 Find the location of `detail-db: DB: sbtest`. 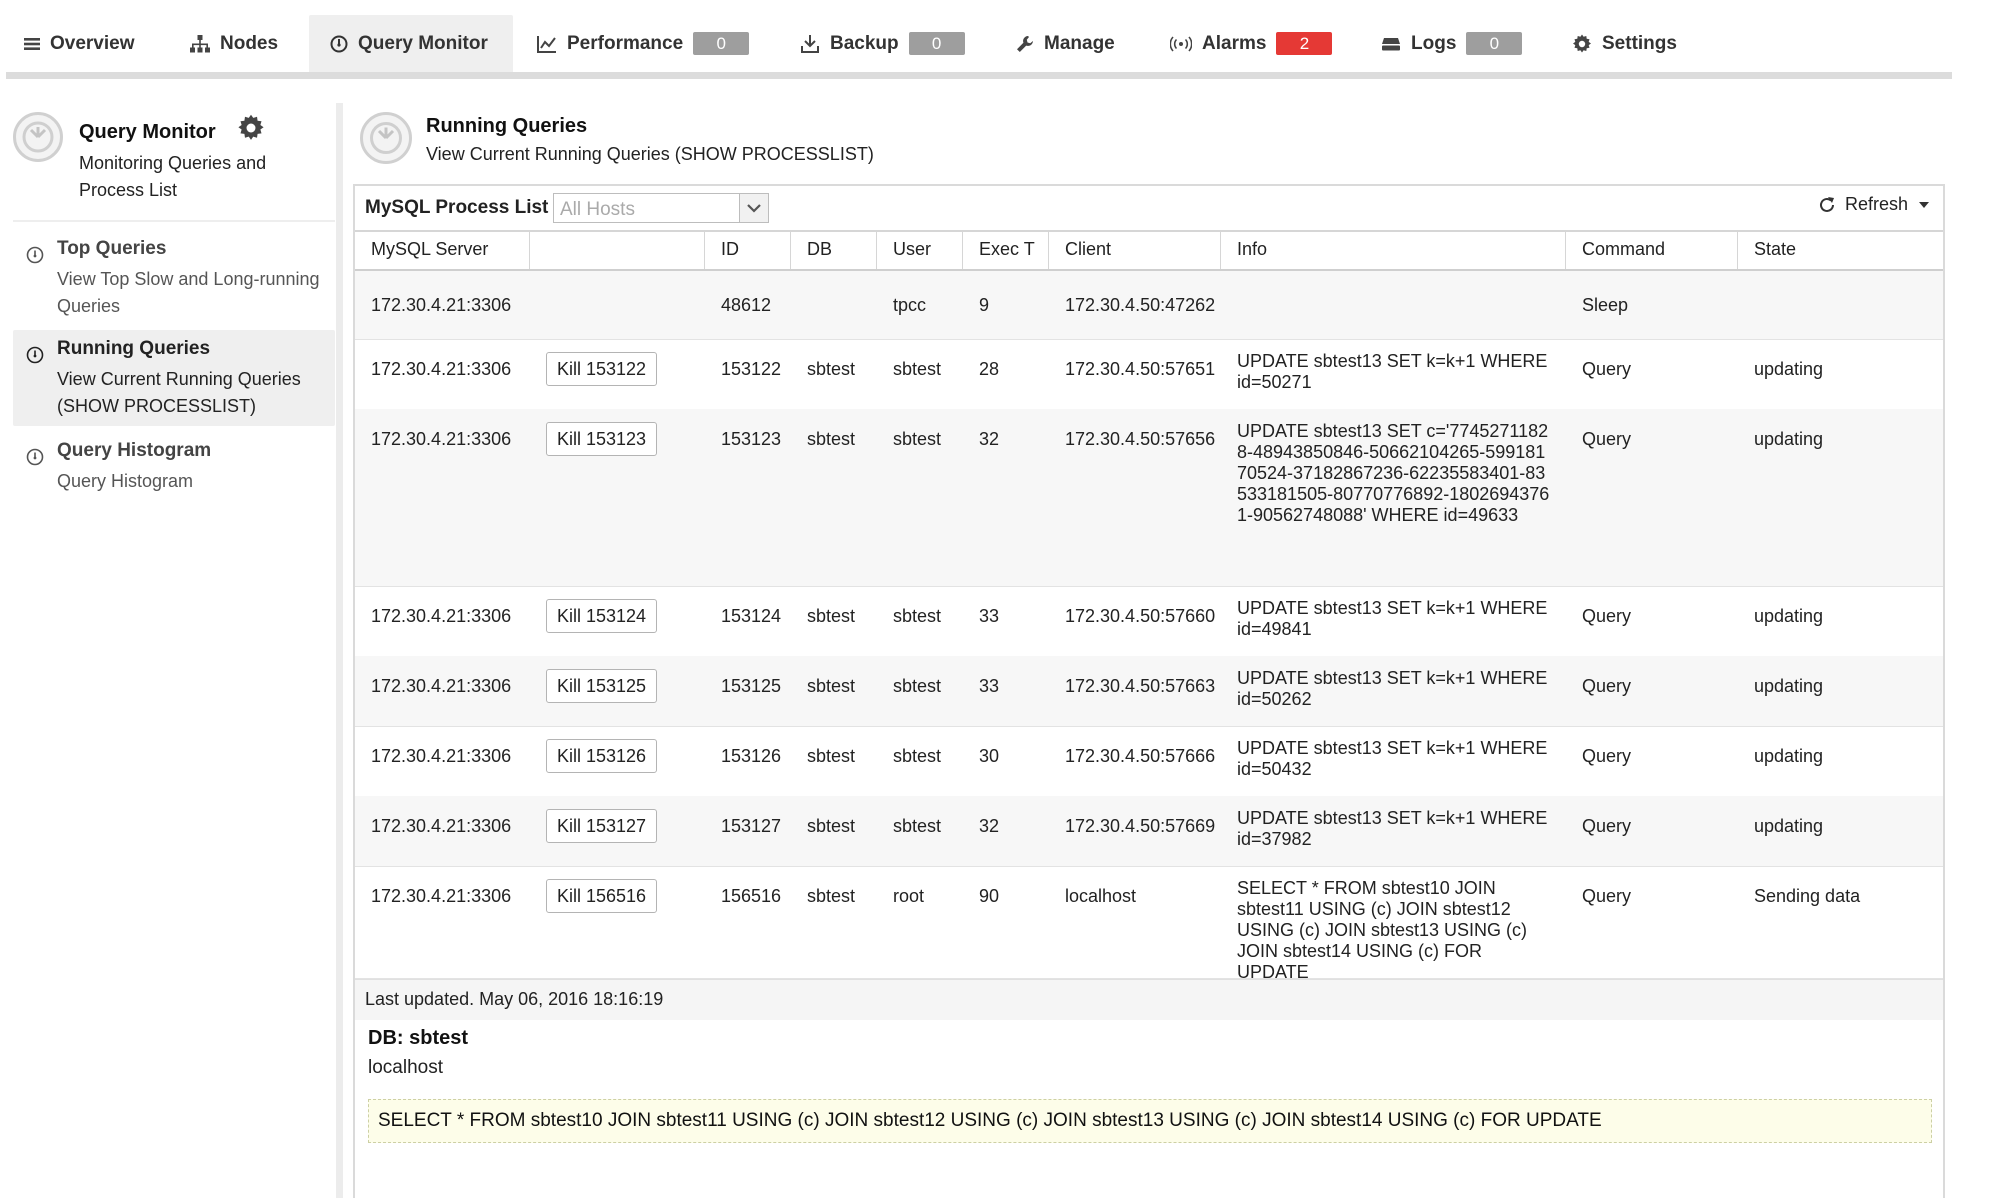

detail-db: DB: sbtest is located at coordinates (418, 1038).